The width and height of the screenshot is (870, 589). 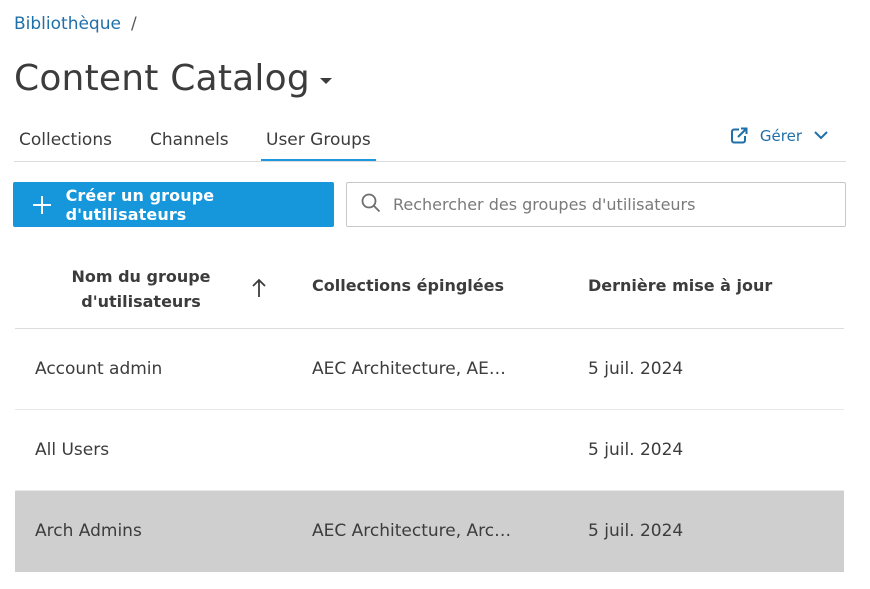 I want to click on breadcrumb: Bibliothèque /, so click(x=75, y=24).